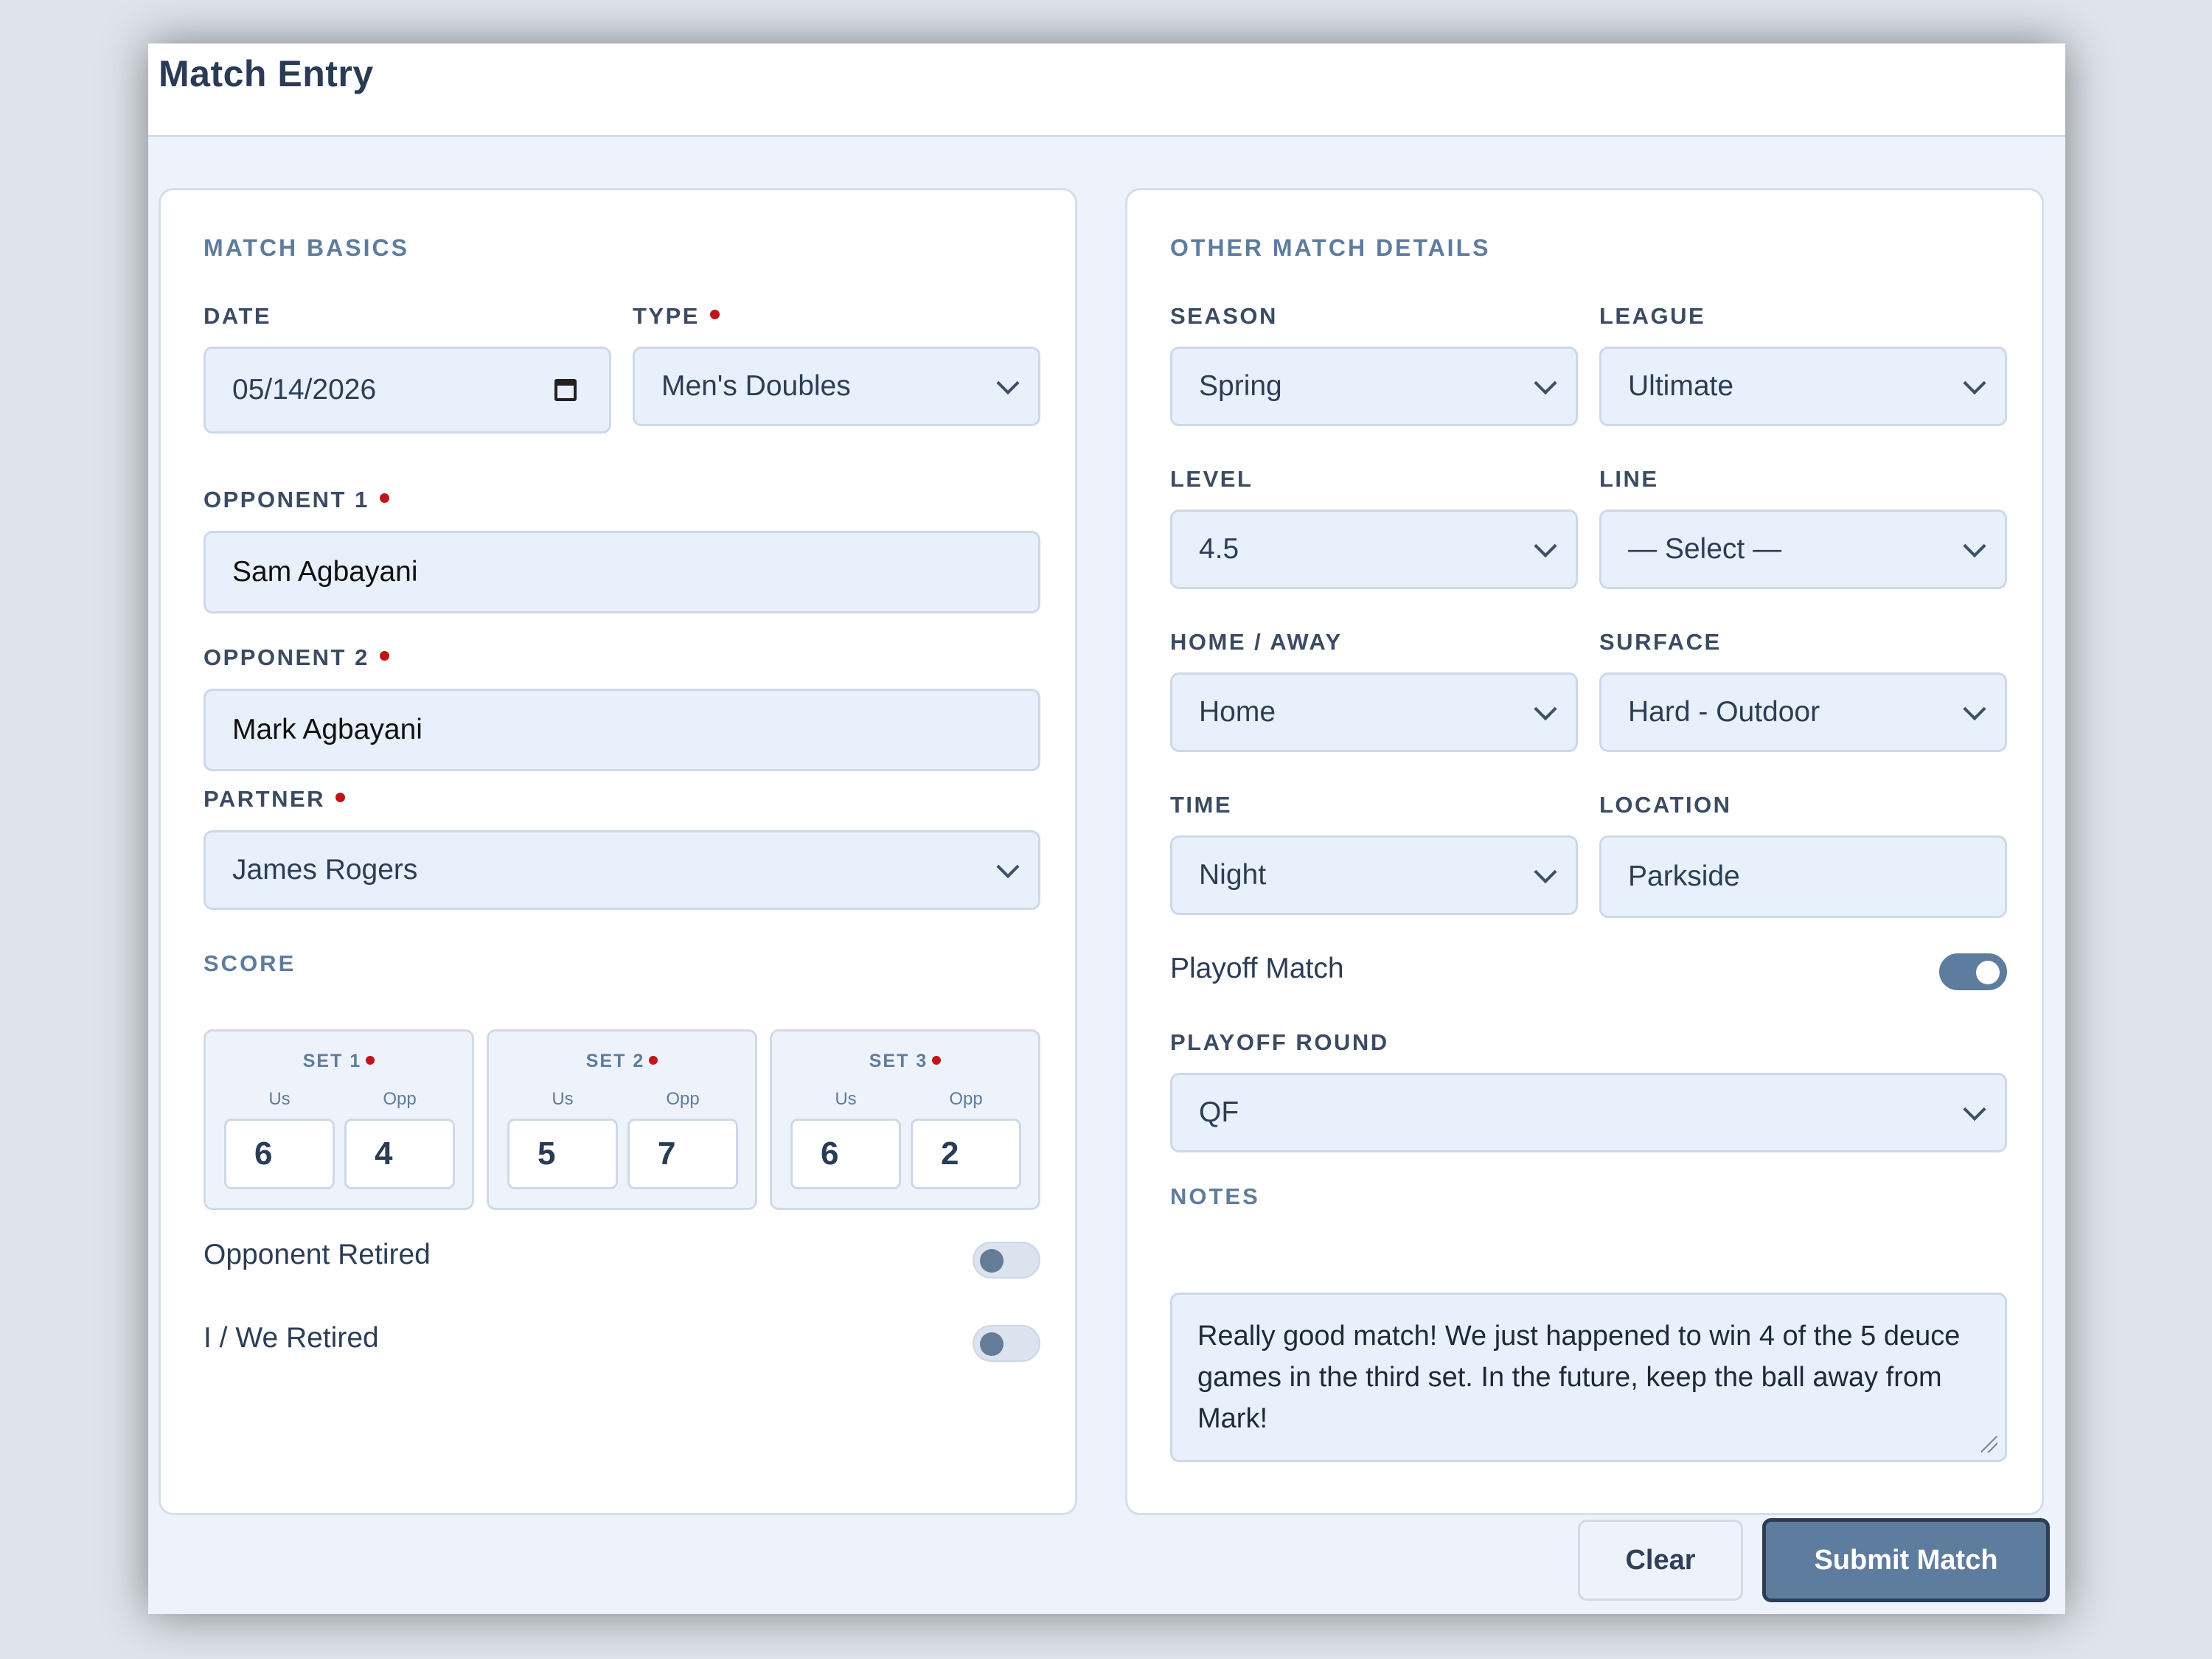 This screenshot has height=1659, width=2212. Describe the element at coordinates (1211, 479) in the screenshot. I see `level-label: LEVEL` at that location.